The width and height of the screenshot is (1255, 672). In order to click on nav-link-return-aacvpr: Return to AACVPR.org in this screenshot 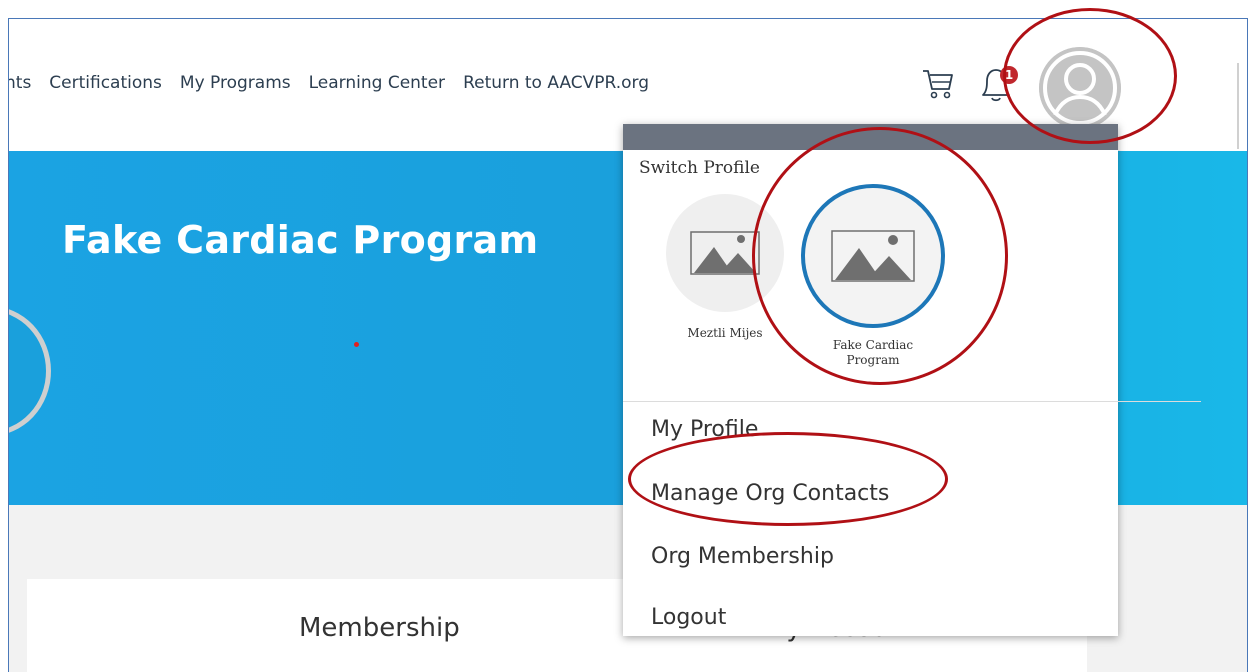, I will do `click(556, 83)`.